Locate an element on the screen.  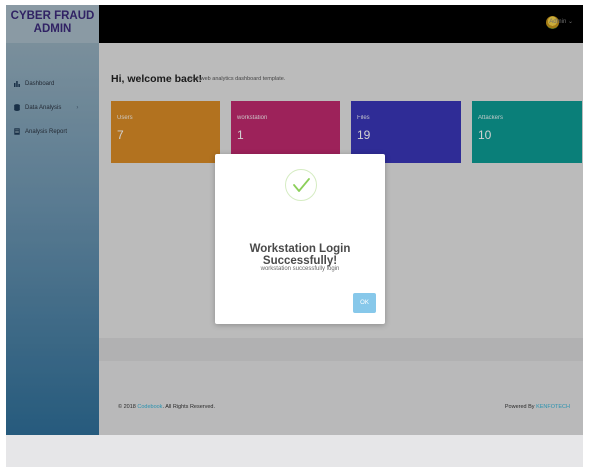
dialog-message: workstation successfully login is located at coordinates (300, 269).